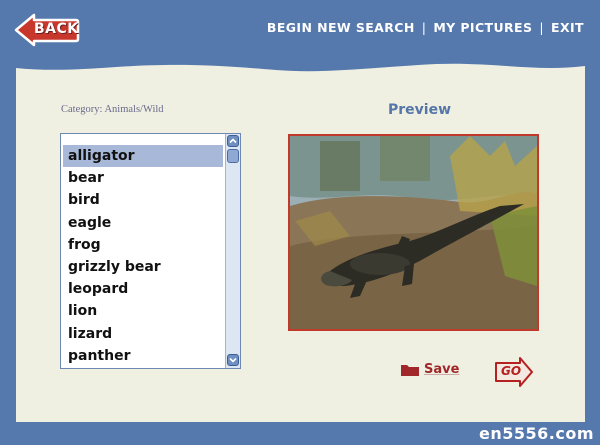 The height and width of the screenshot is (445, 600). I want to click on save-button: Save, so click(429, 369).